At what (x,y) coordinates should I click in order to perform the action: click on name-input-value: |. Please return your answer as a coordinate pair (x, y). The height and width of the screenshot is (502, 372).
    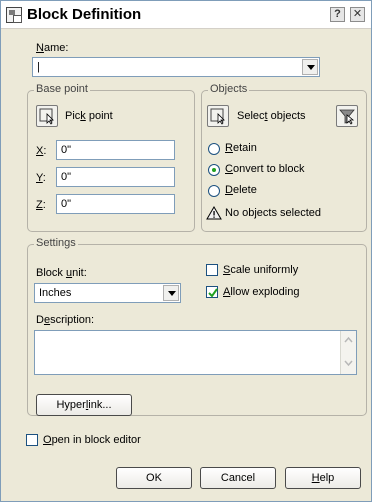
    Looking at the image, I should click on (38, 67).